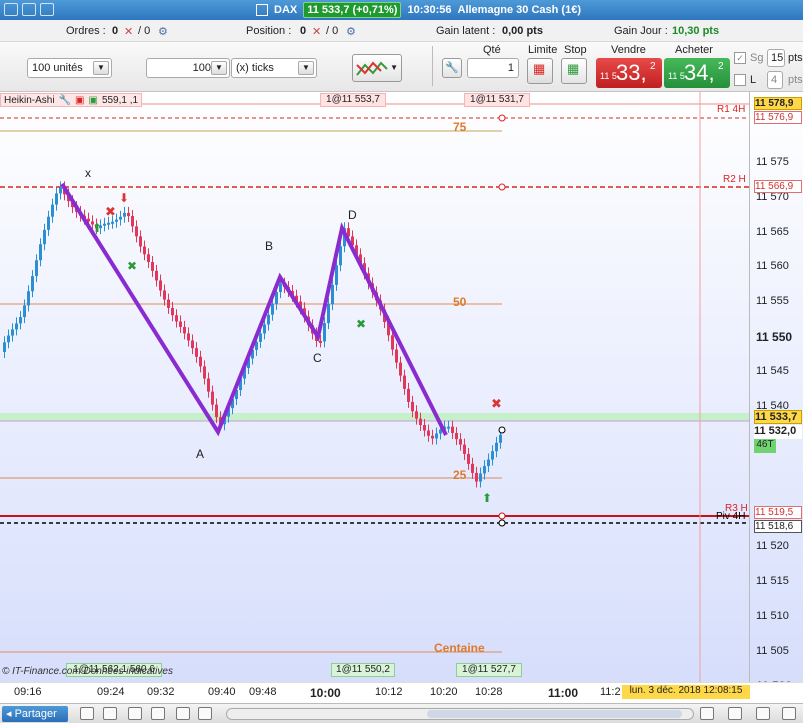  I want to click on r1-label: R1 4H, so click(731, 109).